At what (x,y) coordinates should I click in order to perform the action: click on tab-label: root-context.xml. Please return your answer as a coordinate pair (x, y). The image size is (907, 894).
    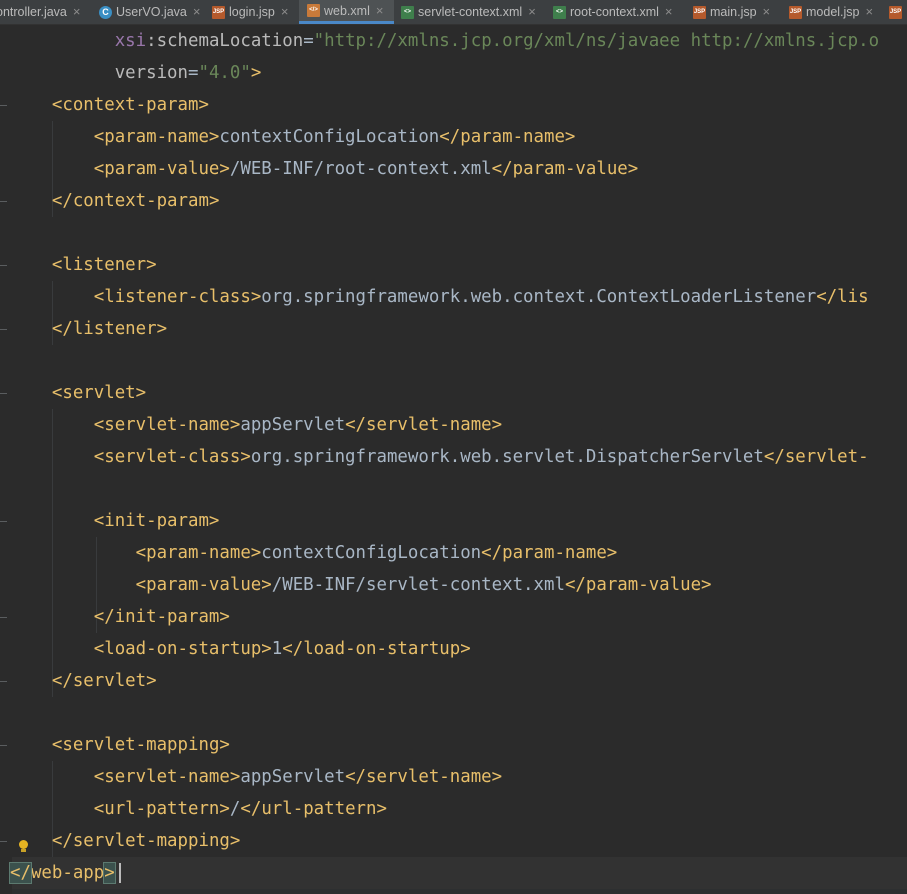
    Looking at the image, I should click on (614, 12).